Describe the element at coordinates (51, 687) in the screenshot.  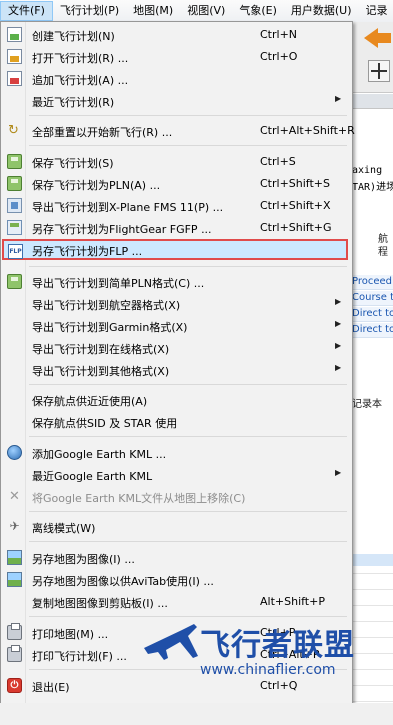
I see `menu-item-label: 退出(E)` at that location.